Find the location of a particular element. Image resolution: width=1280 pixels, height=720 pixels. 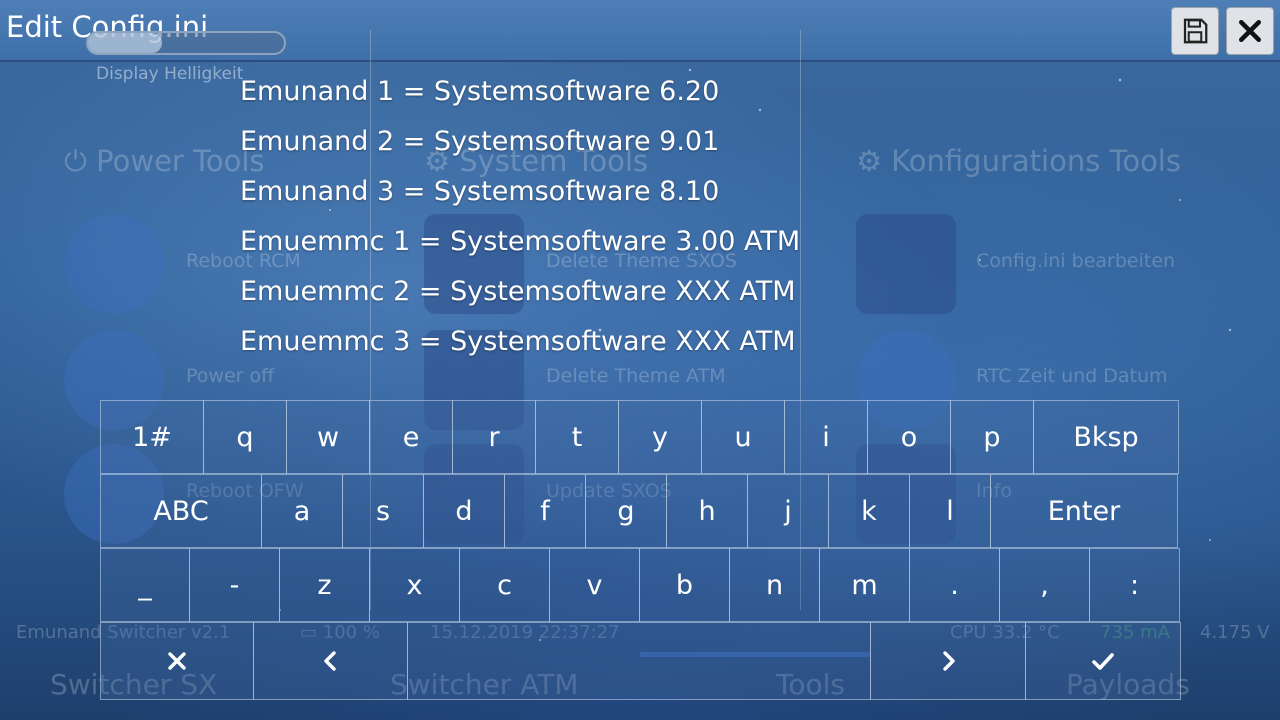

floppy-disk-icon is located at coordinates (1195, 31).